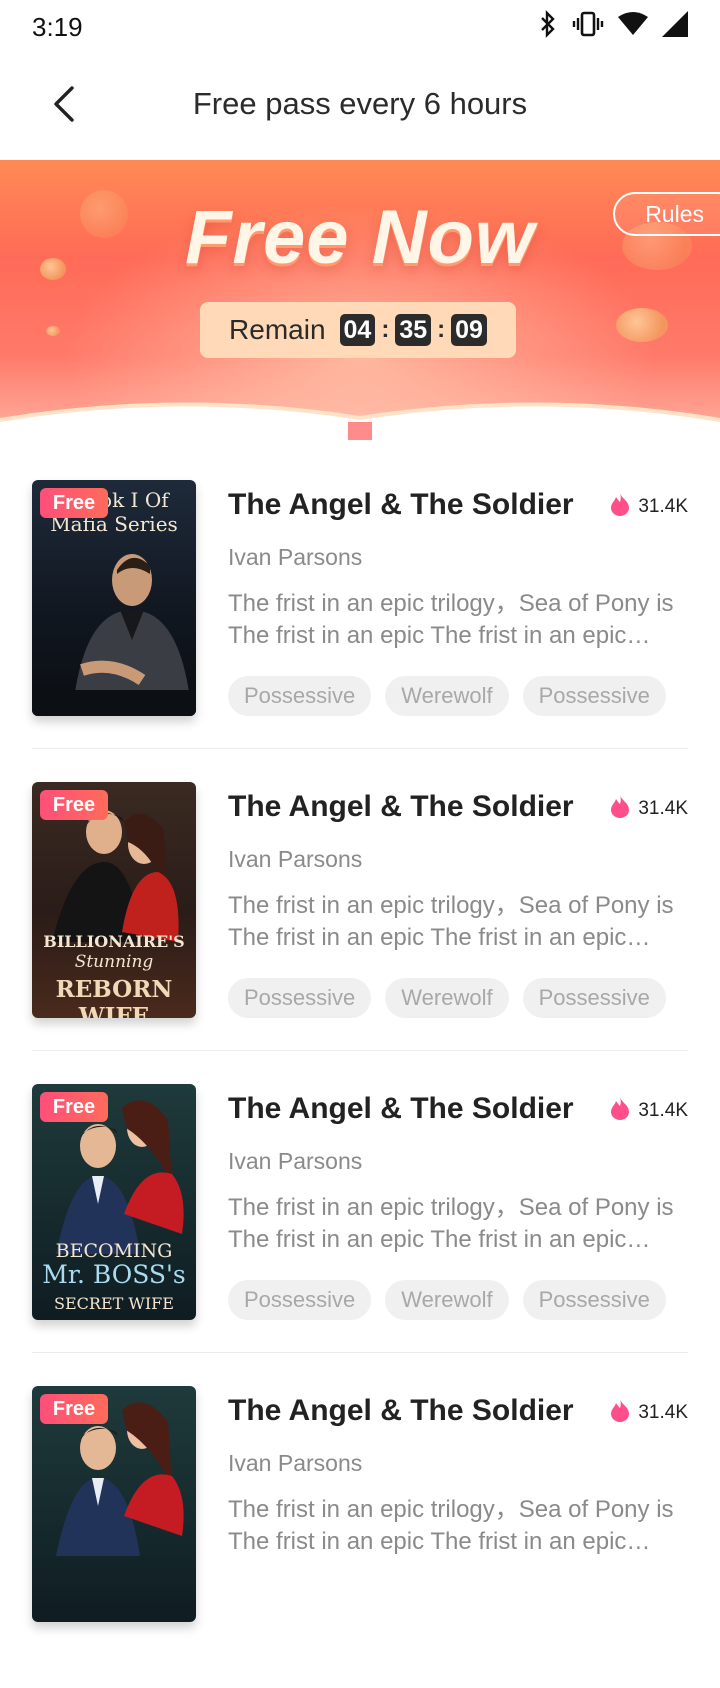 This screenshot has width=720, height=1688. I want to click on banner-title: Free Now, so click(360, 237).